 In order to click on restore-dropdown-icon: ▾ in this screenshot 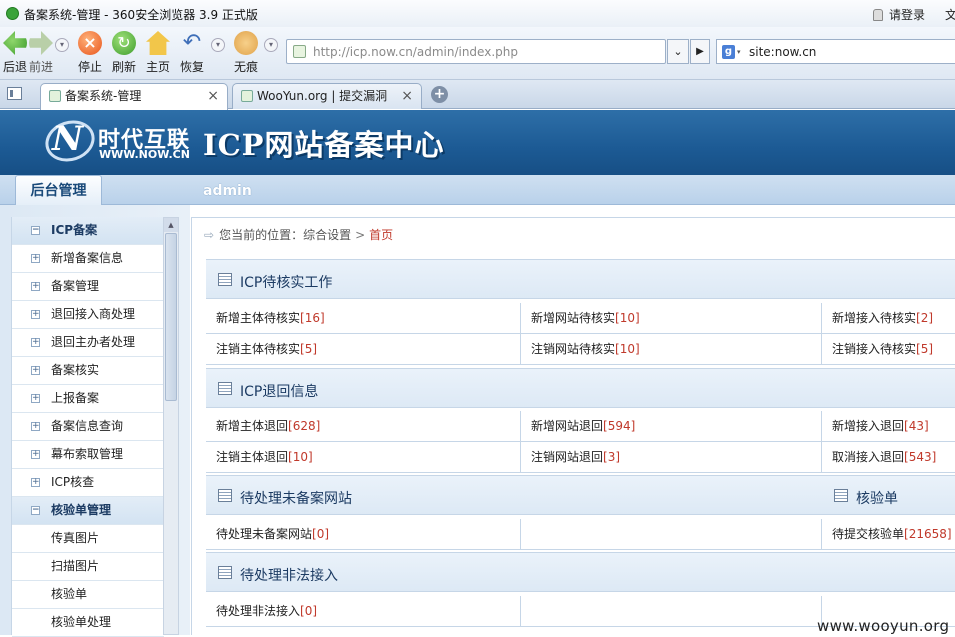, I will do `click(218, 45)`.